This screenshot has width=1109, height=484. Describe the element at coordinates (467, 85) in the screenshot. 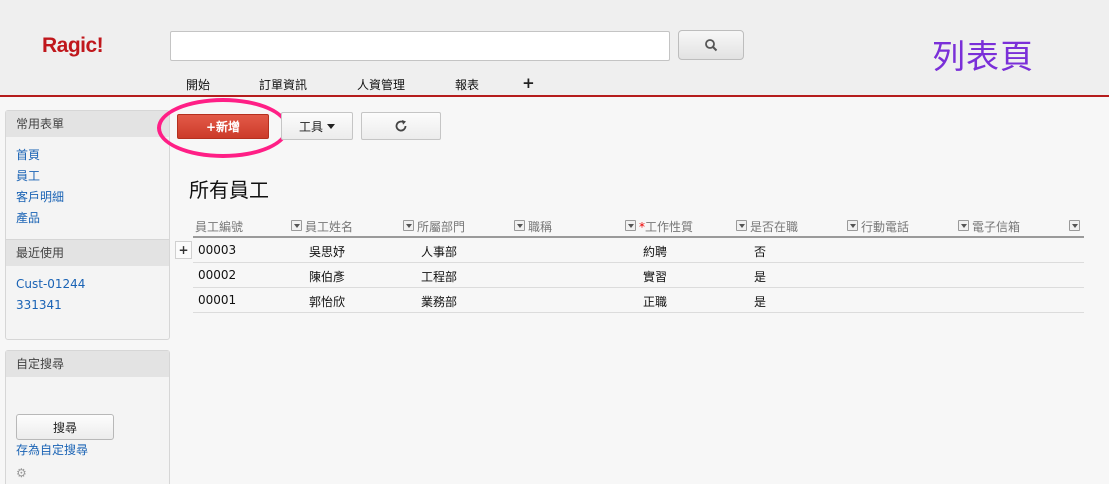

I see `nav-item-reports: 報表` at that location.